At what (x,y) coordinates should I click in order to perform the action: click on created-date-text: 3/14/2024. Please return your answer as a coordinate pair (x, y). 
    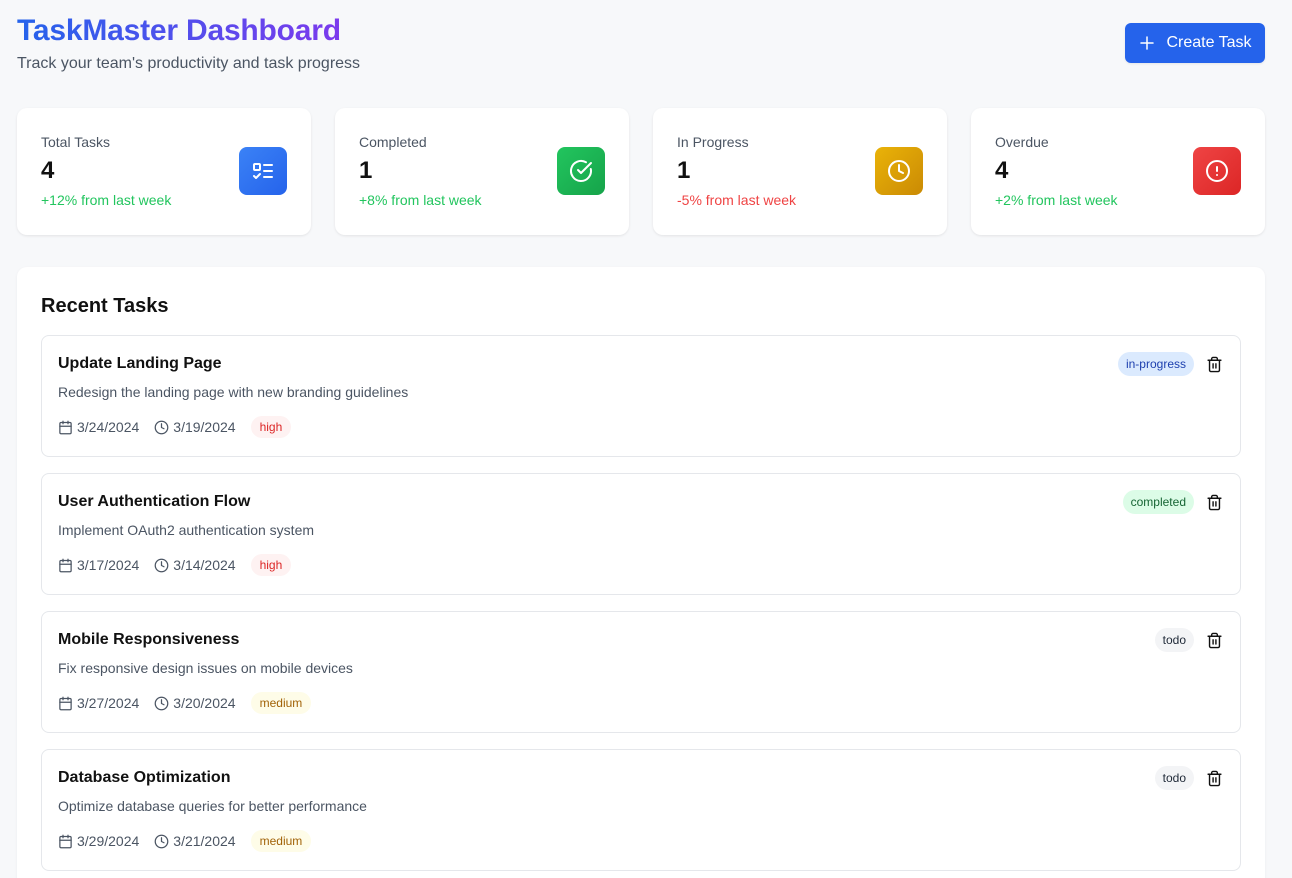
    Looking at the image, I should click on (204, 565).